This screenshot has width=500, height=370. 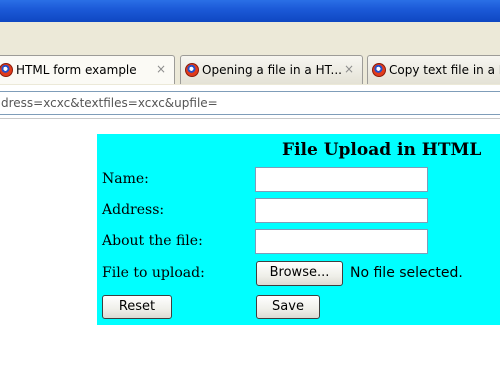 I want to click on address-bar-row: dress=xcxc&textfiles=xcxc&upfile=, so click(x=250, y=101).